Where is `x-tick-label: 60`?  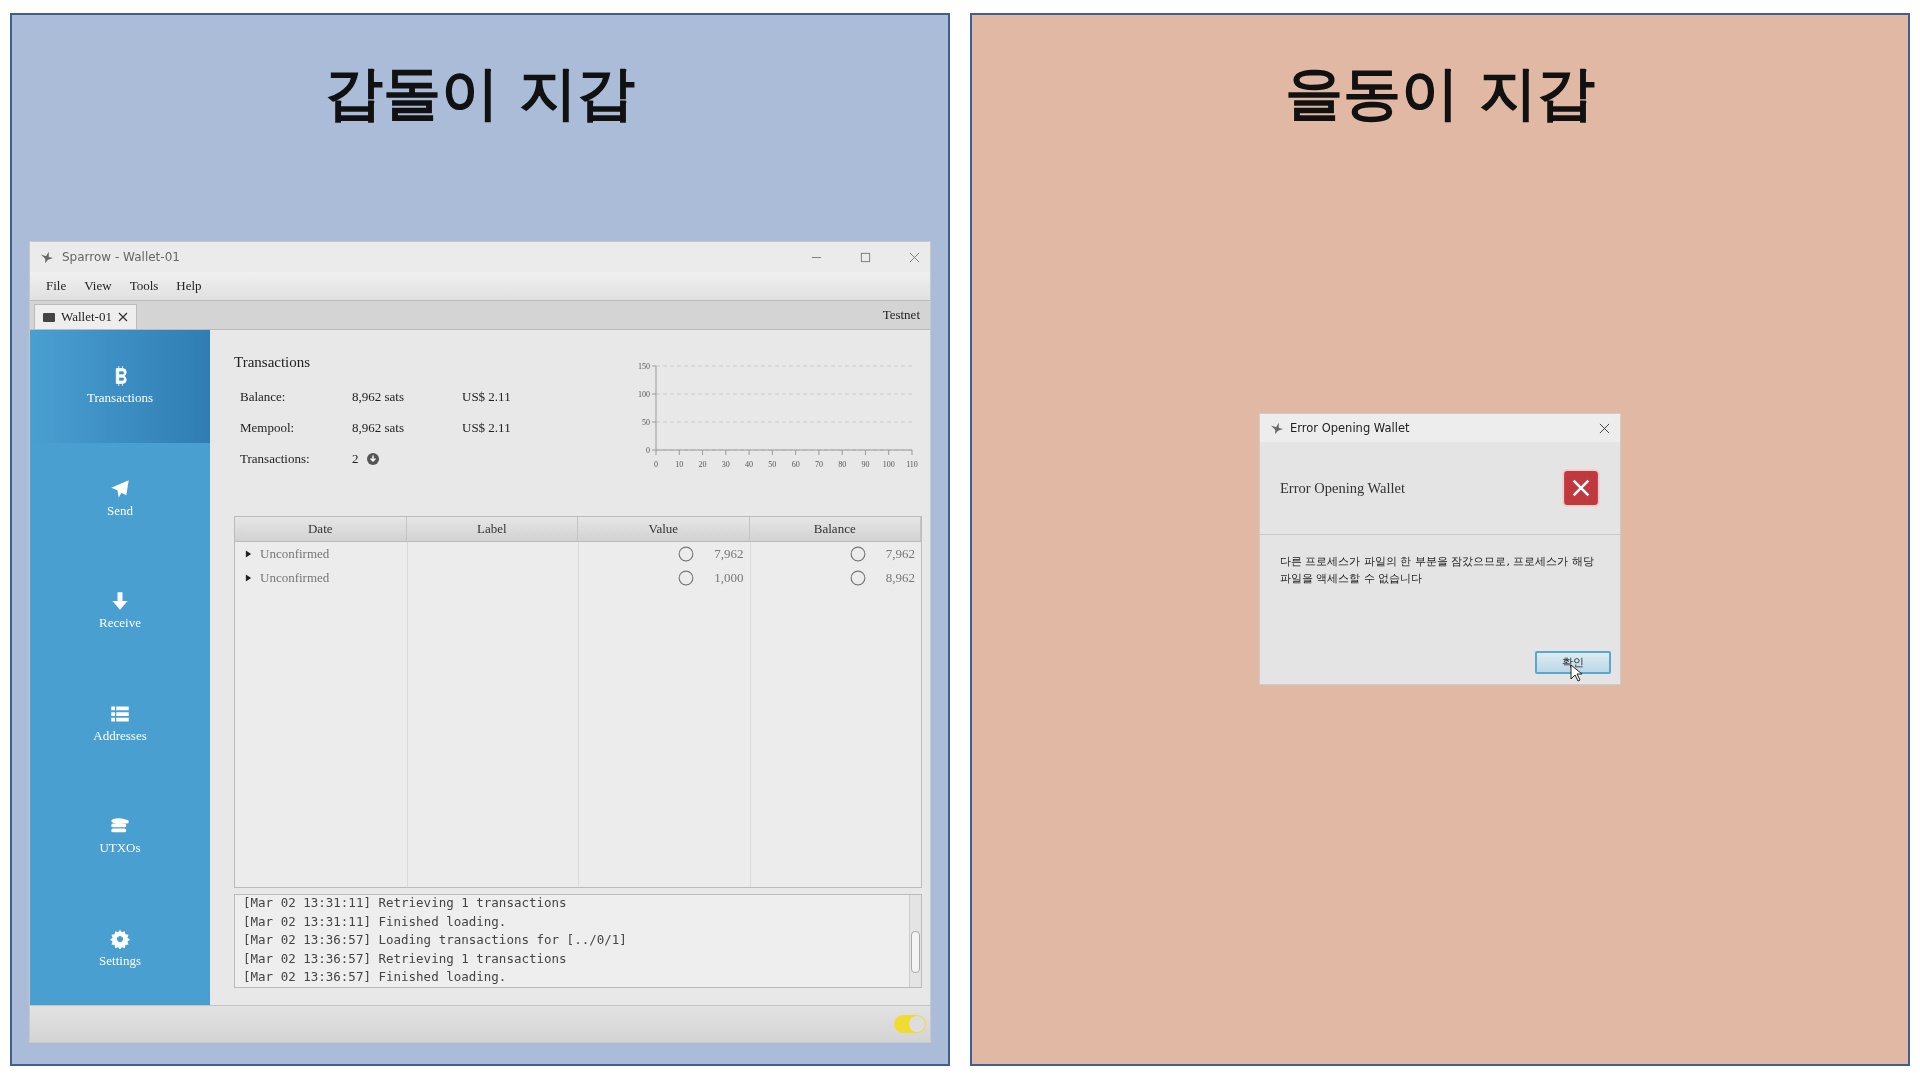
x-tick-label: 60 is located at coordinates (795, 464).